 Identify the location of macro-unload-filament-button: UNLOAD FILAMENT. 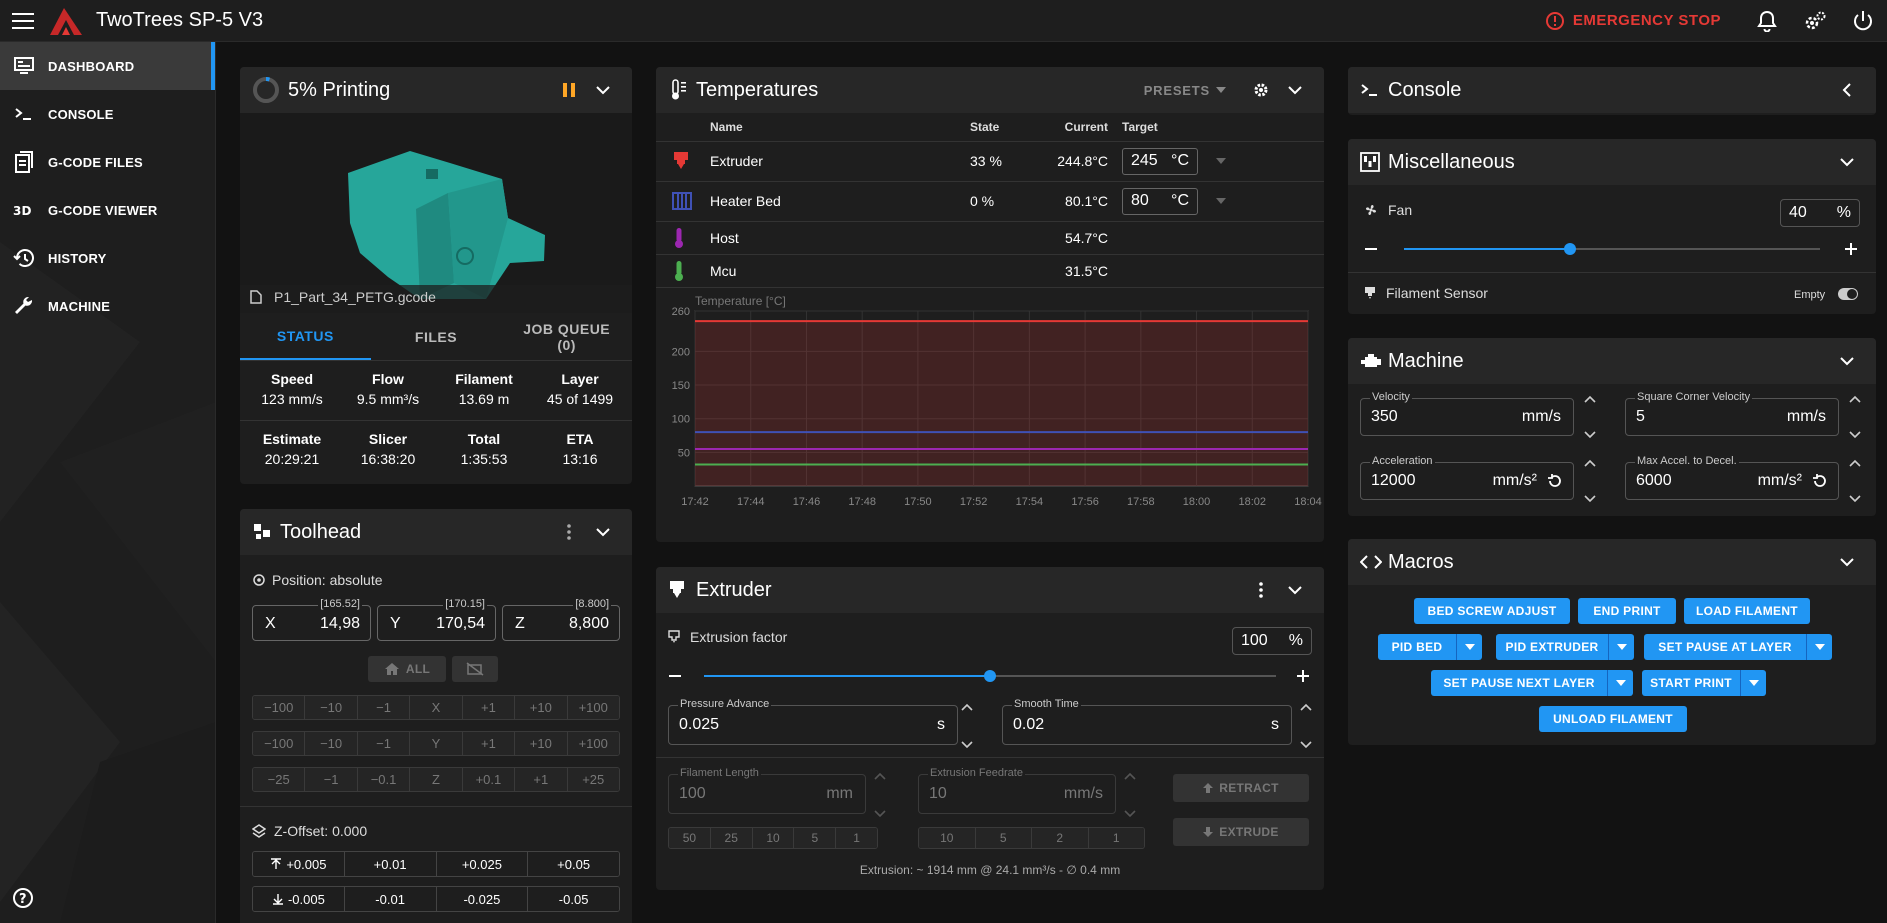
(1613, 719).